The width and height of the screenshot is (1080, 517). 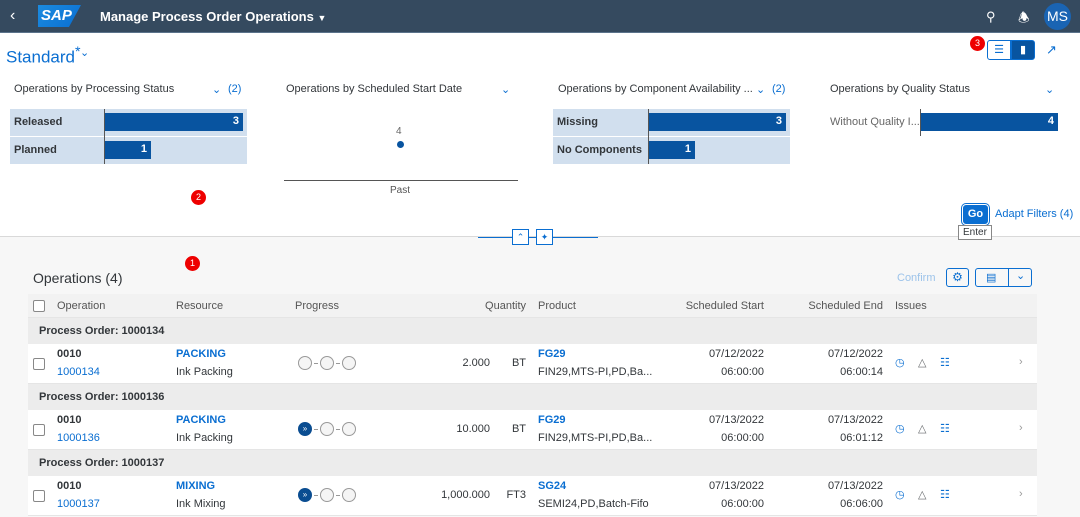 What do you see at coordinates (991, 17) in the screenshot?
I see `search-icon: ⚲` at bounding box center [991, 17].